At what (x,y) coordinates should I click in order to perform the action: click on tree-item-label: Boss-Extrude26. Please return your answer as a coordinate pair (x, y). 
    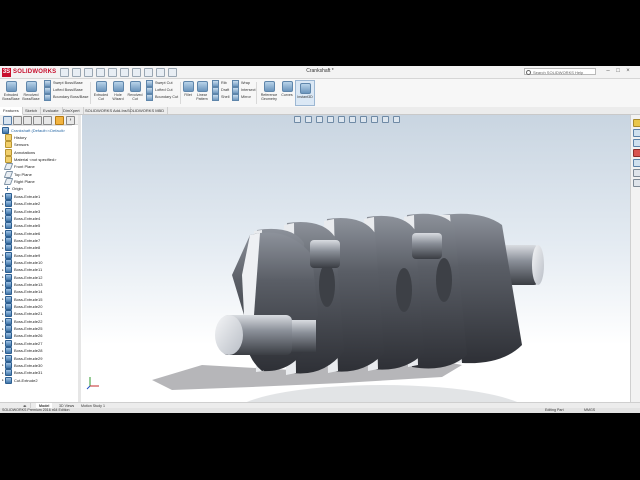
    Looking at the image, I should click on (28, 336).